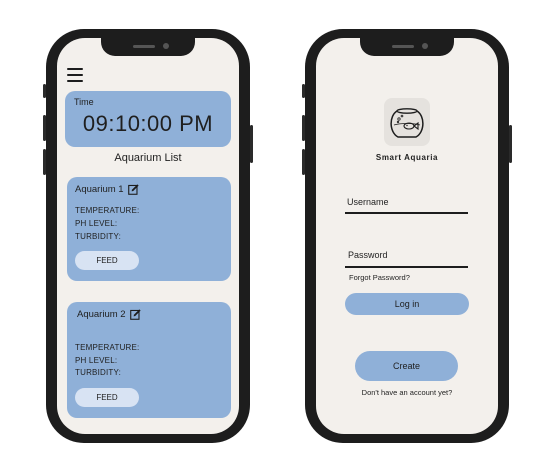  I want to click on app-logo, so click(407, 122).